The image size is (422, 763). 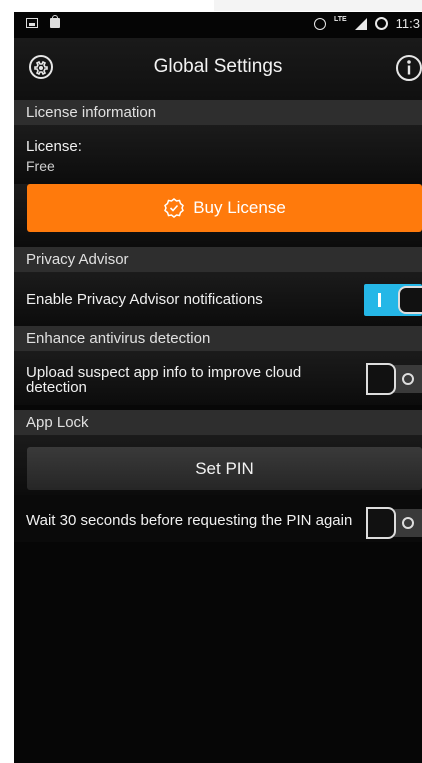 I want to click on buy-license-label: Buy License, so click(x=239, y=207).